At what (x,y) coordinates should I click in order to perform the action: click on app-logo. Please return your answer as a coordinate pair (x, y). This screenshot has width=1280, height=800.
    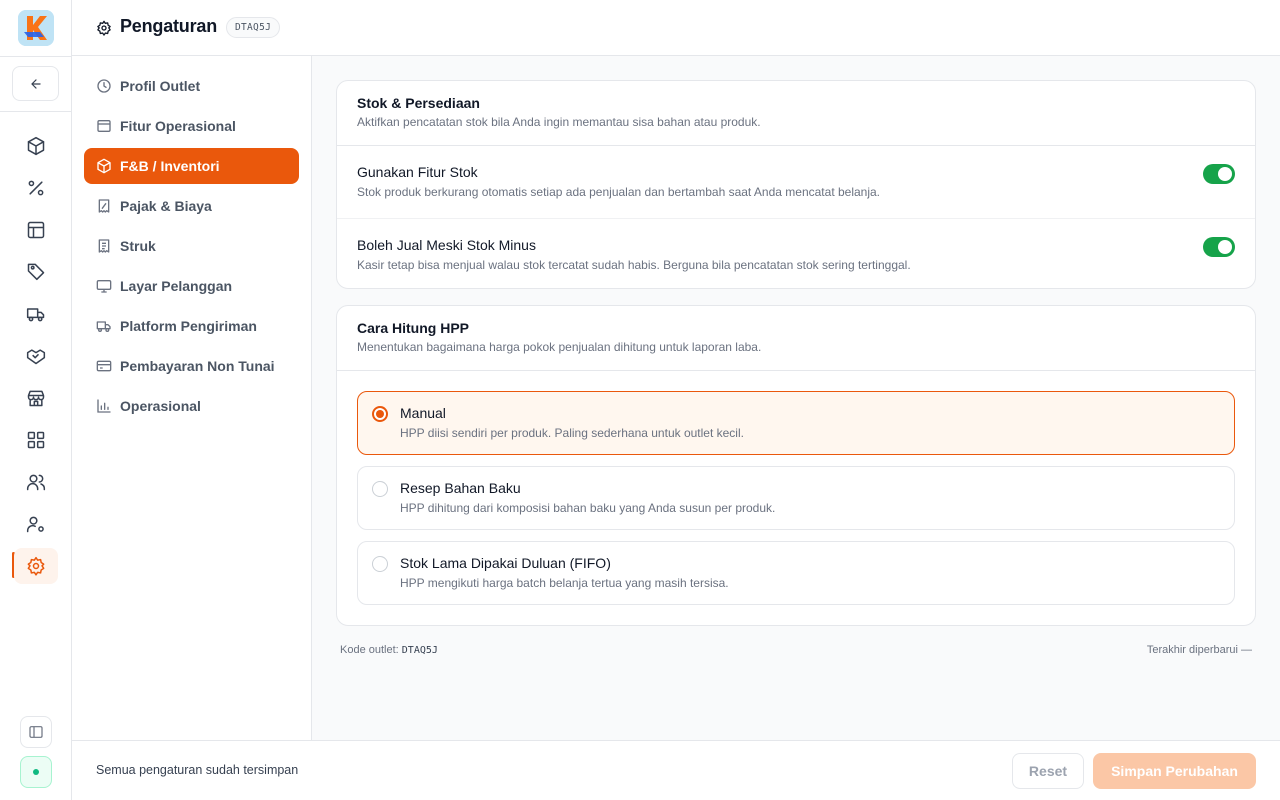
    Looking at the image, I should click on (36, 28).